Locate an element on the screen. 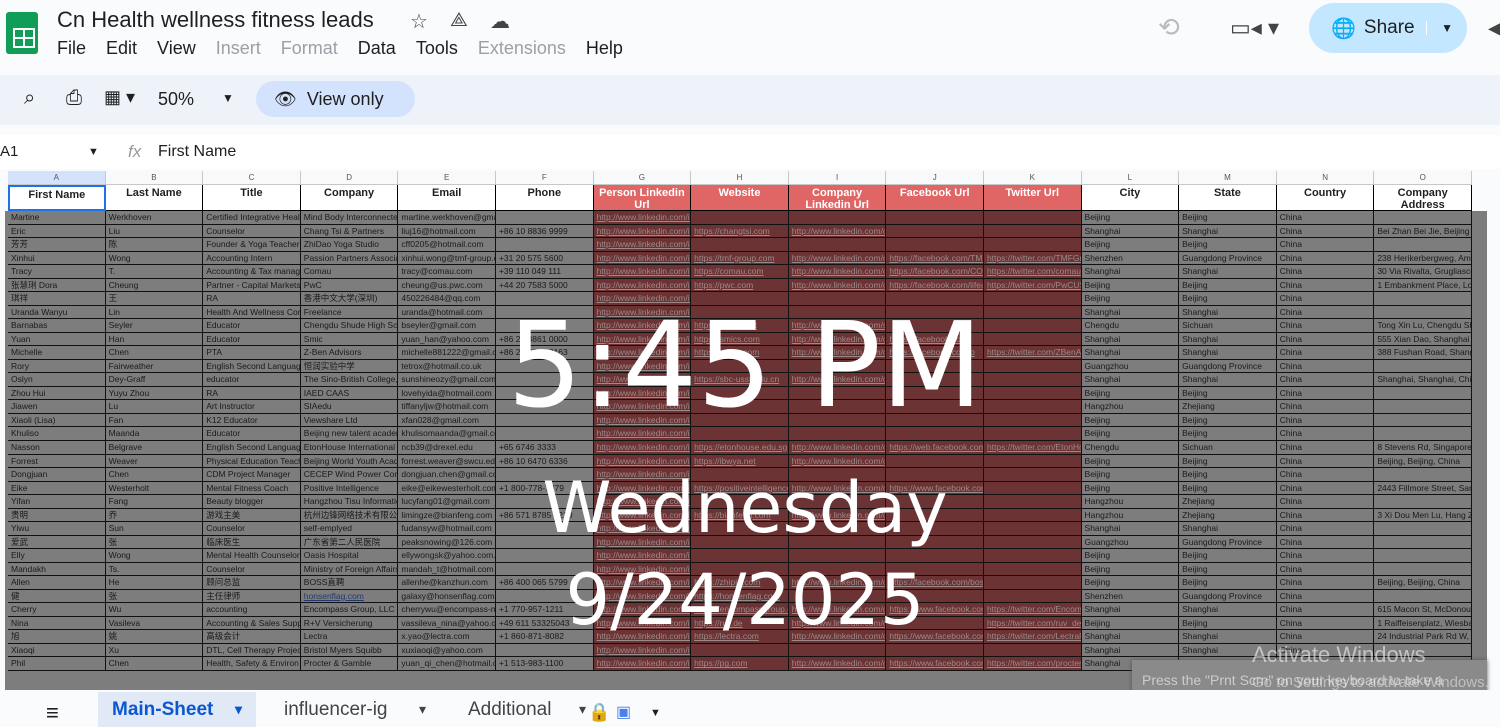 This screenshot has height=727, width=1500. table-cell: Fang is located at coordinates (154, 502).